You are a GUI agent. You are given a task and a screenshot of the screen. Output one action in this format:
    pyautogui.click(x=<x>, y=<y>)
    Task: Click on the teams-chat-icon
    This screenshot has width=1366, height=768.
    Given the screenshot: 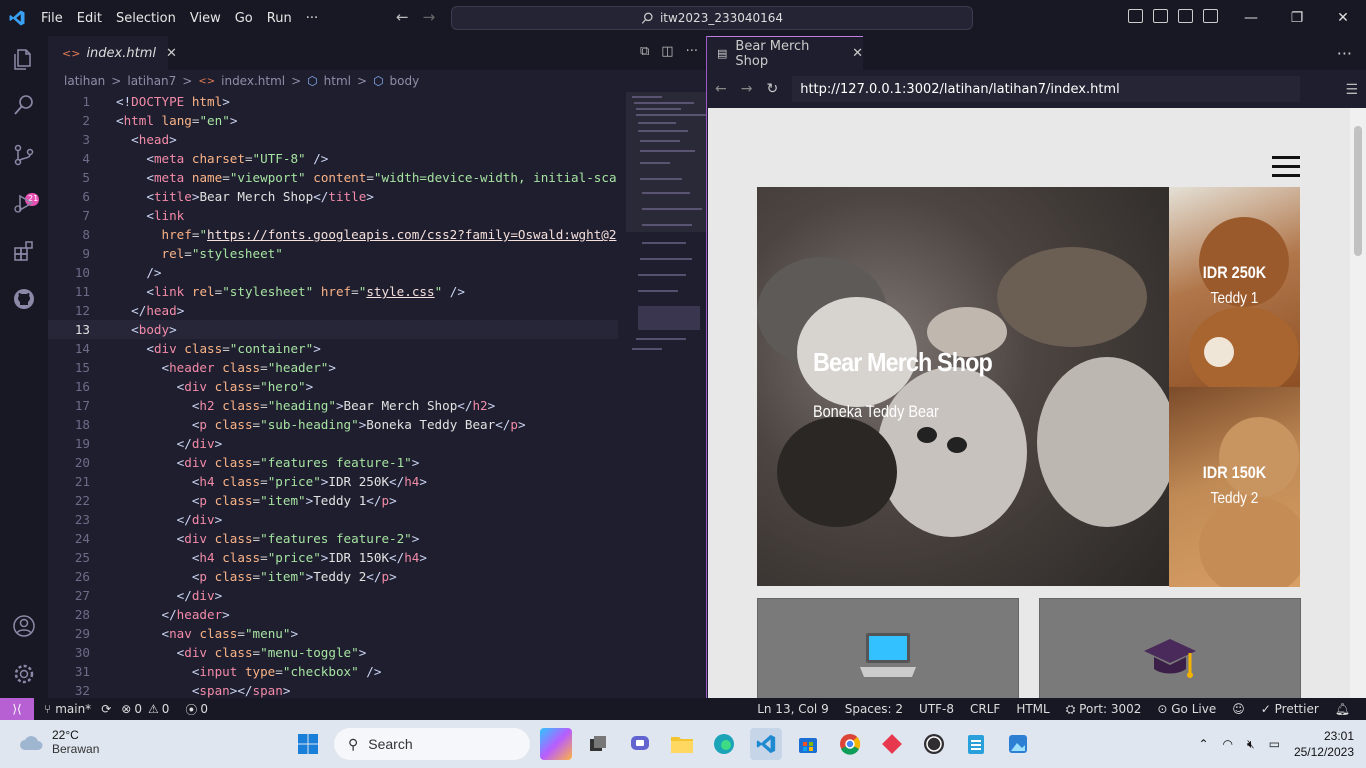 What is the action you would take?
    pyautogui.click(x=640, y=744)
    